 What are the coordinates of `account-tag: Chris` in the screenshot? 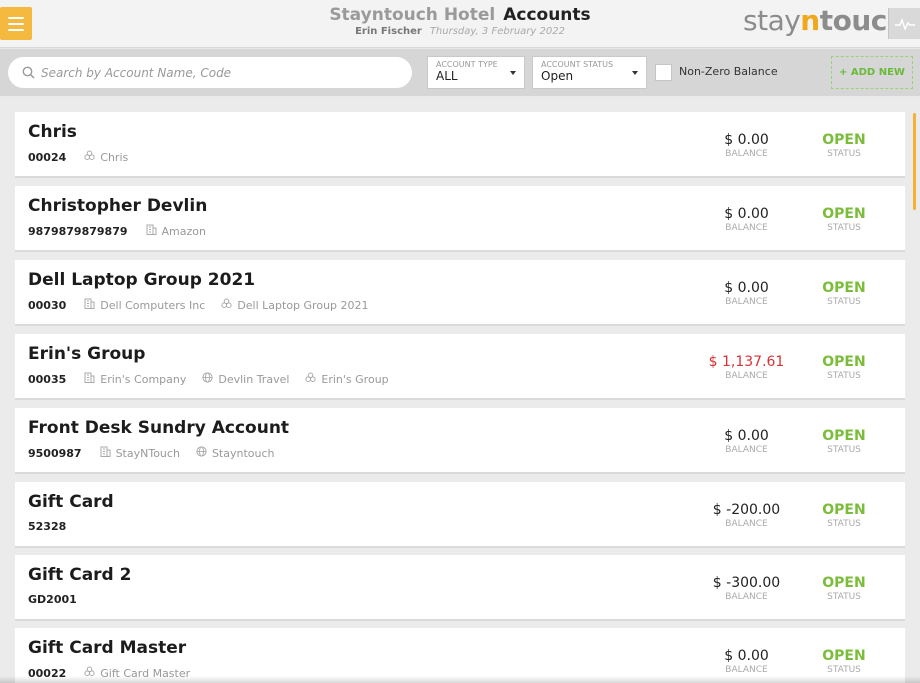 It's located at (106, 157).